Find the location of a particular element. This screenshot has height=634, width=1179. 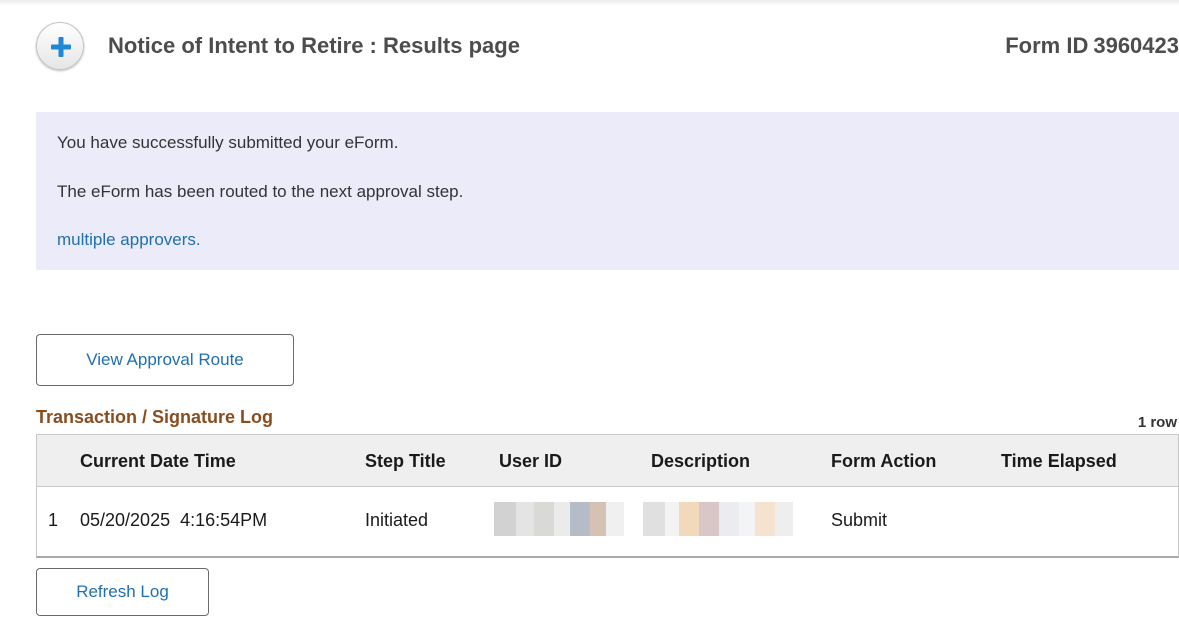

form-id-label: Form ID is located at coordinates (1047, 45).